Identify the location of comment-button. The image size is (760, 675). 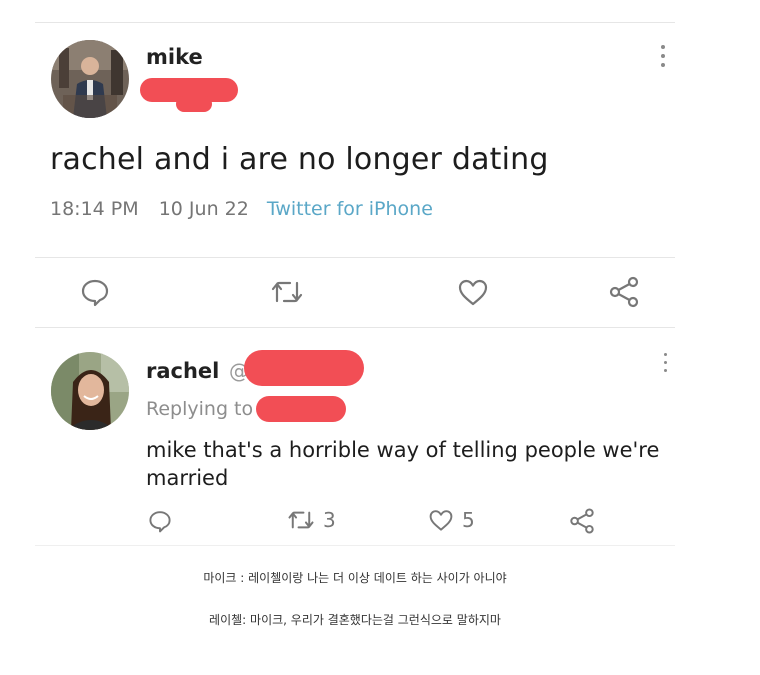
(95, 292).